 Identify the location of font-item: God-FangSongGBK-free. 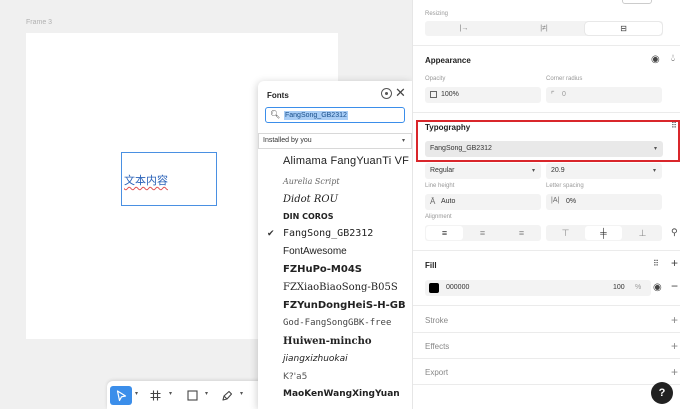
(337, 323).